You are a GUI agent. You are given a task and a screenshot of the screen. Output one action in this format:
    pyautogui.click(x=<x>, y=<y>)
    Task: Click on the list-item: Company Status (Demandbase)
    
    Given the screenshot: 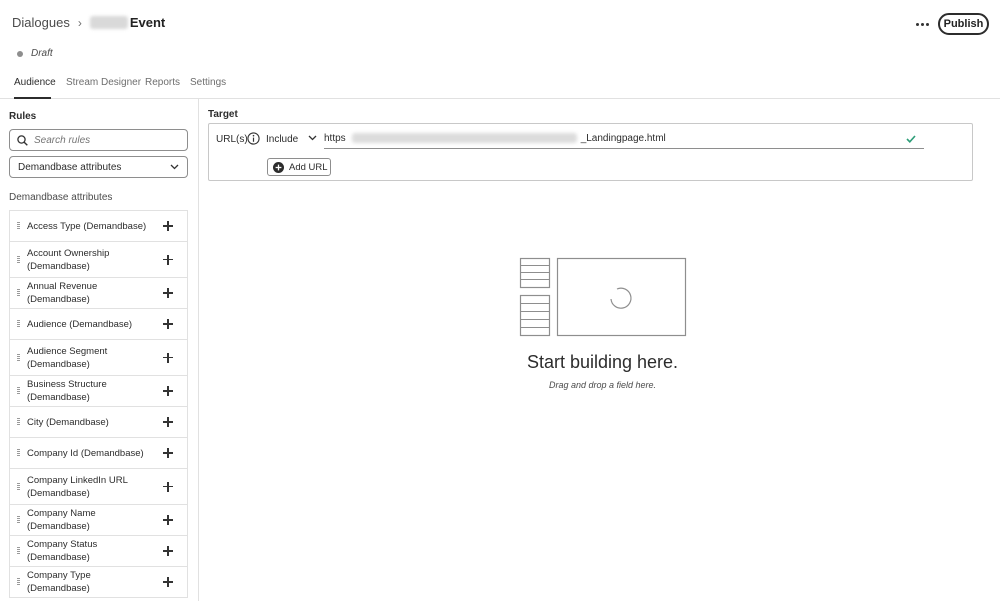 What is the action you would take?
    pyautogui.click(x=98, y=551)
    